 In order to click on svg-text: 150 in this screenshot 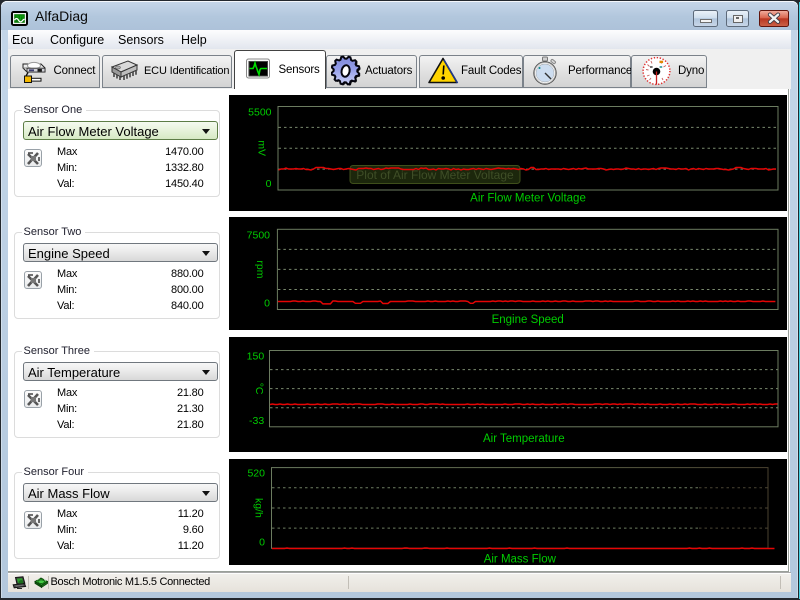, I will do `click(256, 357)`.